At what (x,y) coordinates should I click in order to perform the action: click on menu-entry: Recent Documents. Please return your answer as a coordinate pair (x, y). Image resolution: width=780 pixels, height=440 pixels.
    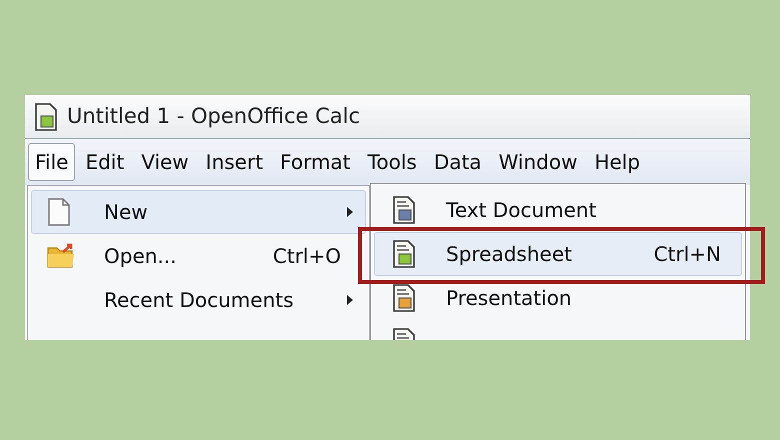
    Looking at the image, I should click on (198, 300).